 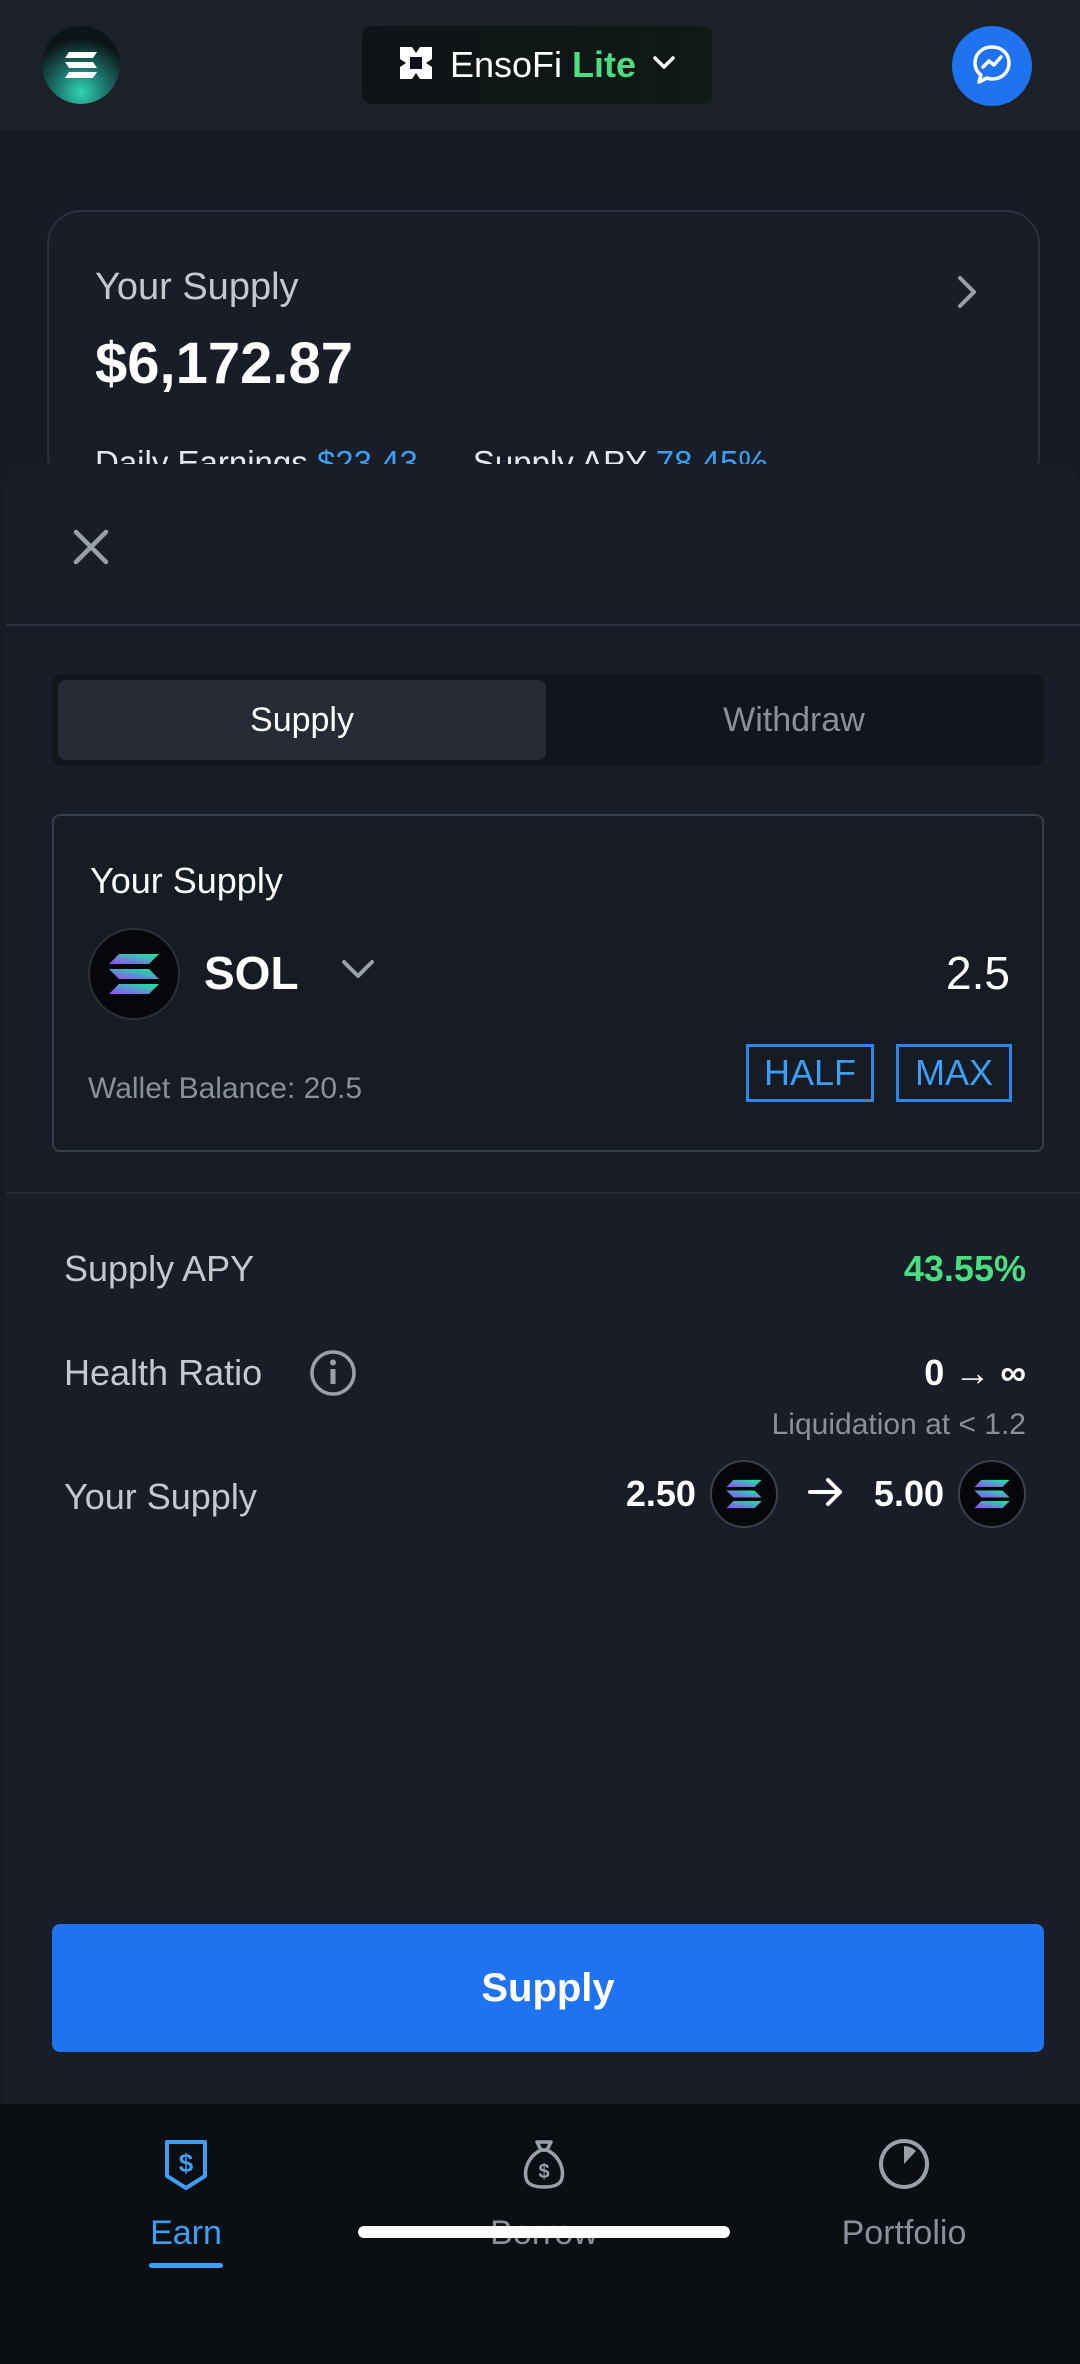 What do you see at coordinates (794, 720) in the screenshot?
I see `tab-withdraw: Withdraw` at bounding box center [794, 720].